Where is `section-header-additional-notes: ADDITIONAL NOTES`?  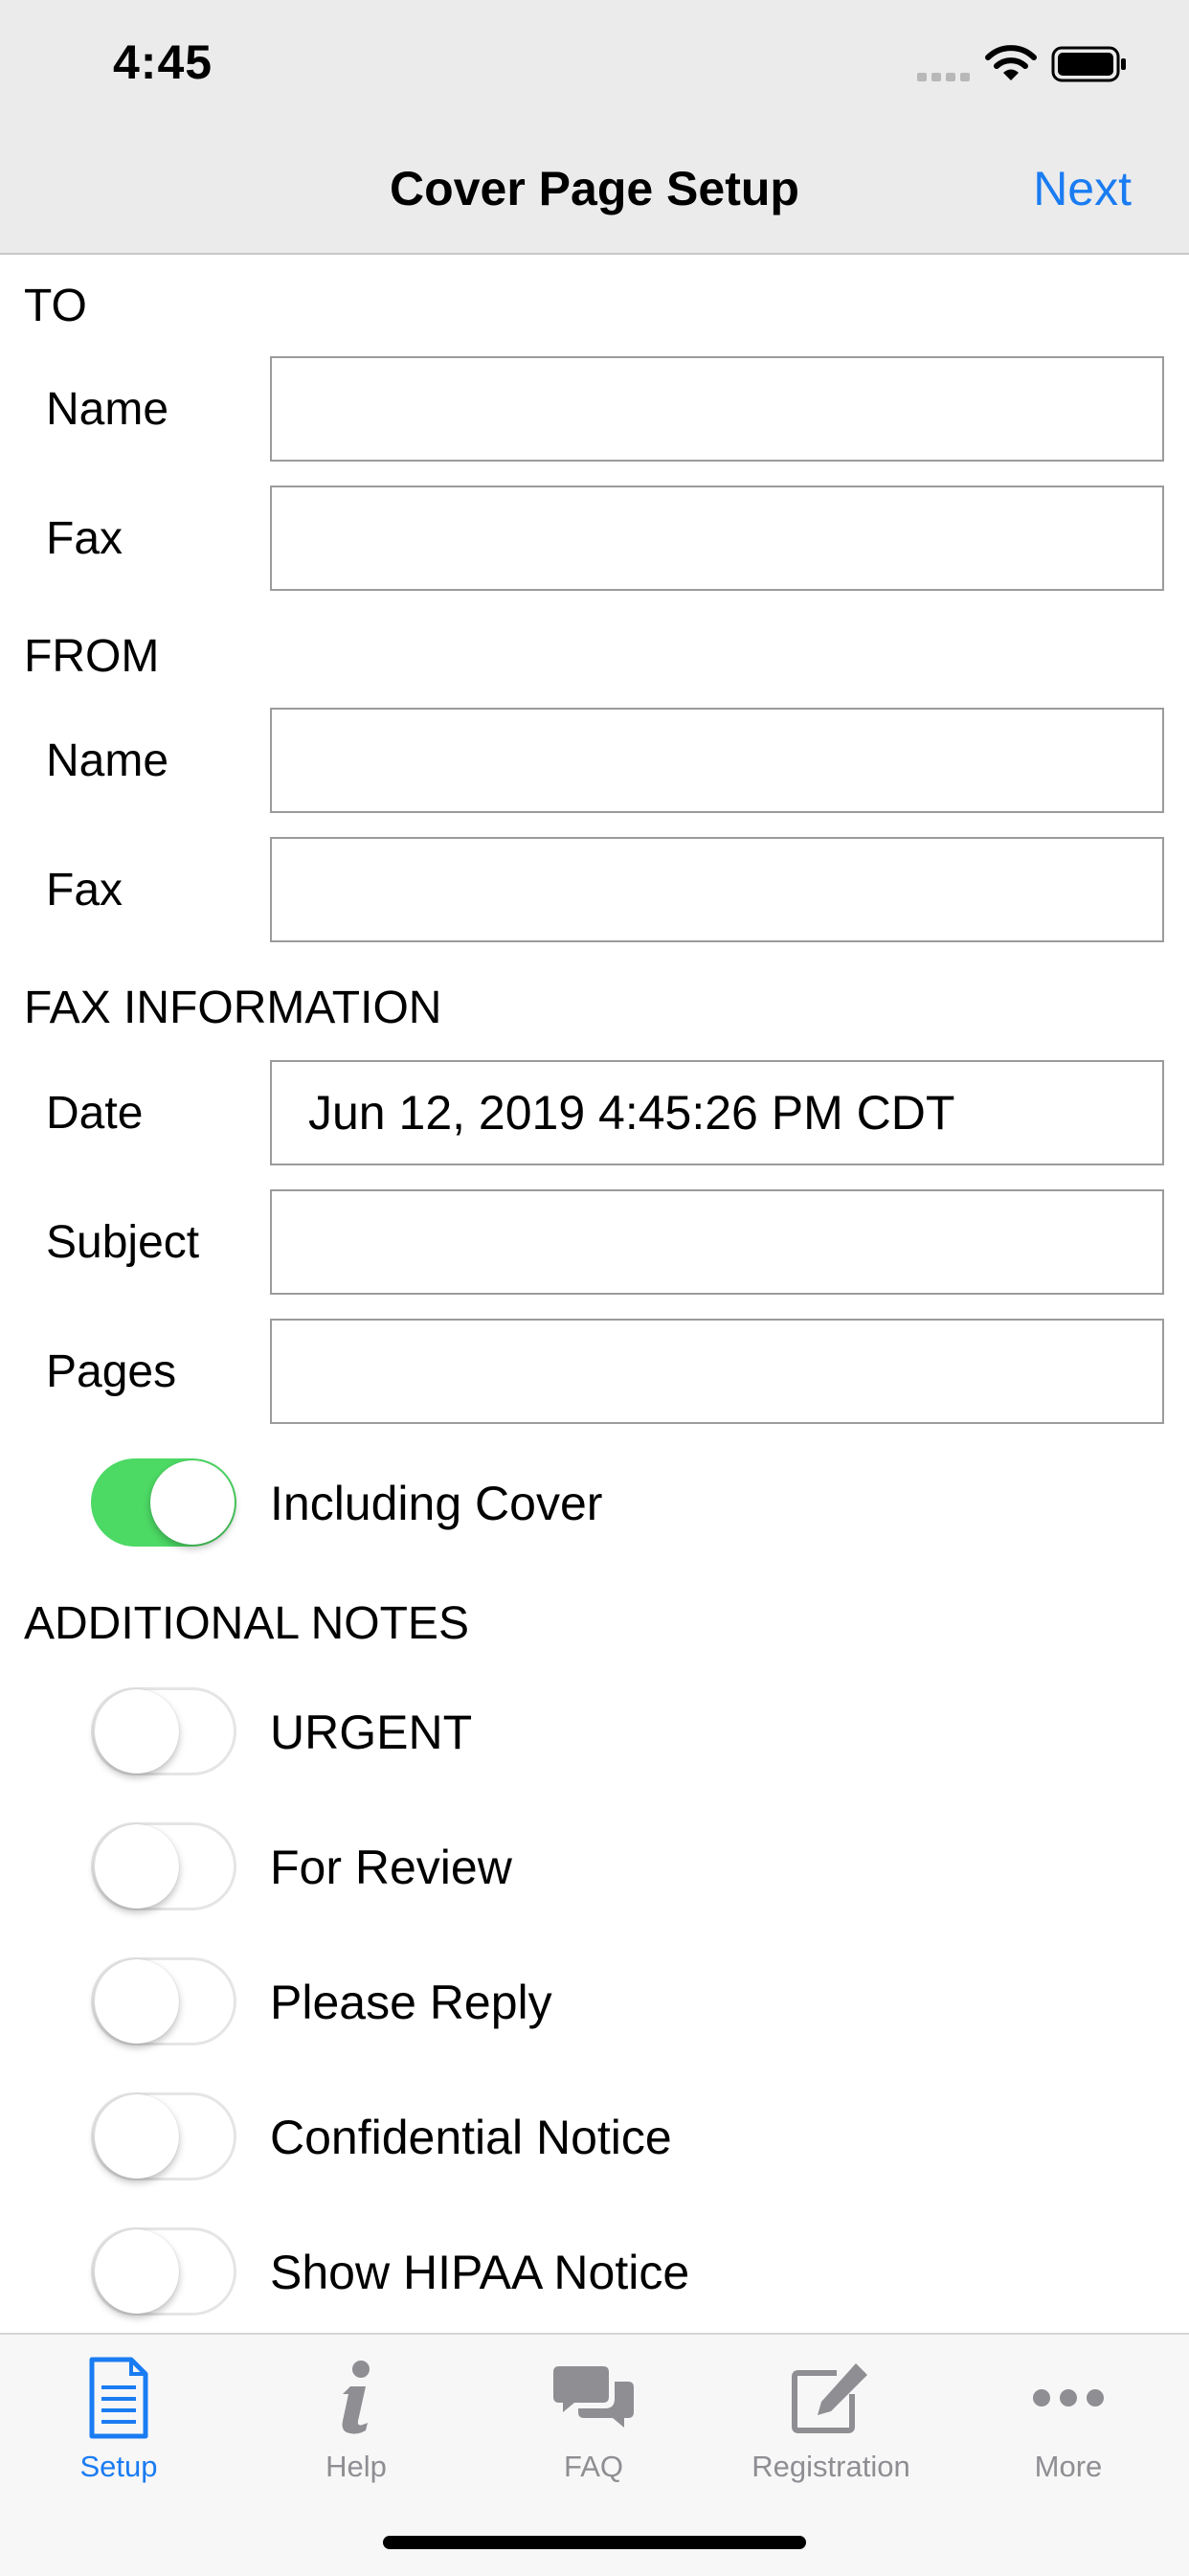
section-header-additional-notes: ADDITIONAL NOTES is located at coordinates (246, 1623).